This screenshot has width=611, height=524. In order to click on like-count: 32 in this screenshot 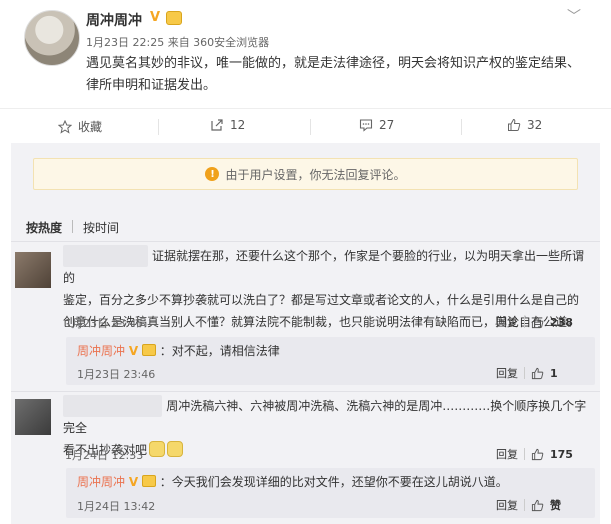, I will do `click(535, 125)`.